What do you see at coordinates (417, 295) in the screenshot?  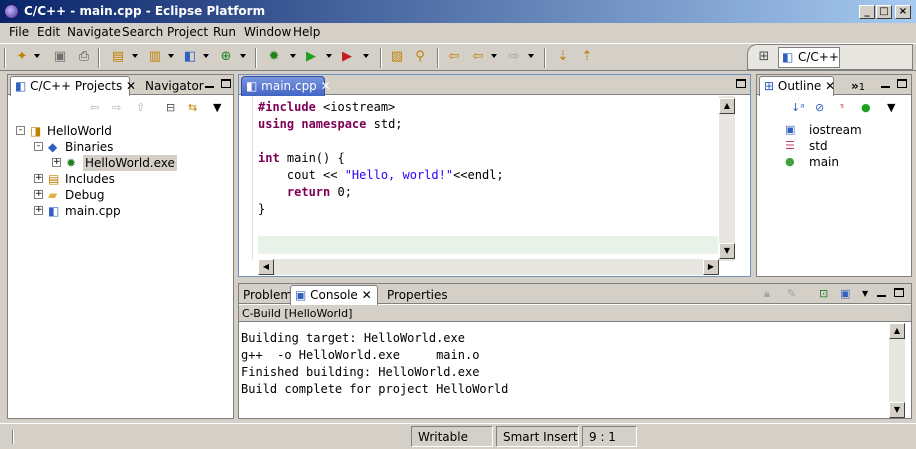 I see `tab-properties: Properties` at bounding box center [417, 295].